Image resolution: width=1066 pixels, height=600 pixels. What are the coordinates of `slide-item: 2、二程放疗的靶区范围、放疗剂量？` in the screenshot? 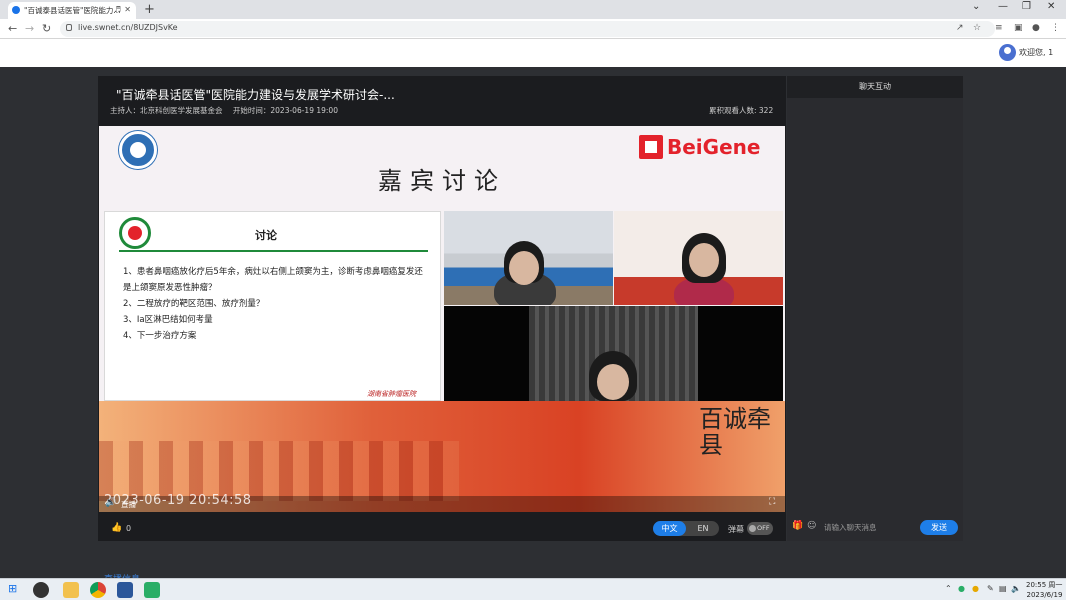 It's located at (194, 304).